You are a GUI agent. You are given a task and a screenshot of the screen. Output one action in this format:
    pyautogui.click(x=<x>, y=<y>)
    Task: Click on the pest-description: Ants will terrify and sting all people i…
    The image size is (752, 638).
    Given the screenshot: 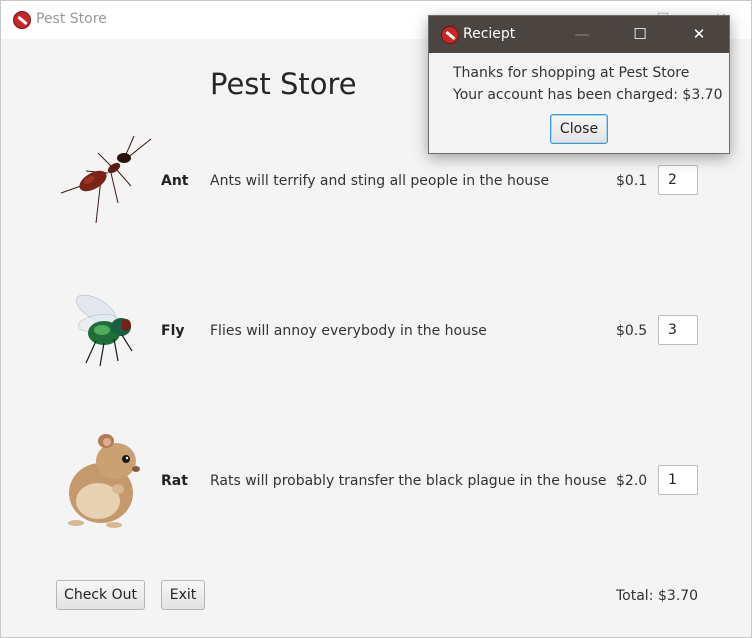 What is the action you would take?
    pyautogui.click(x=380, y=181)
    